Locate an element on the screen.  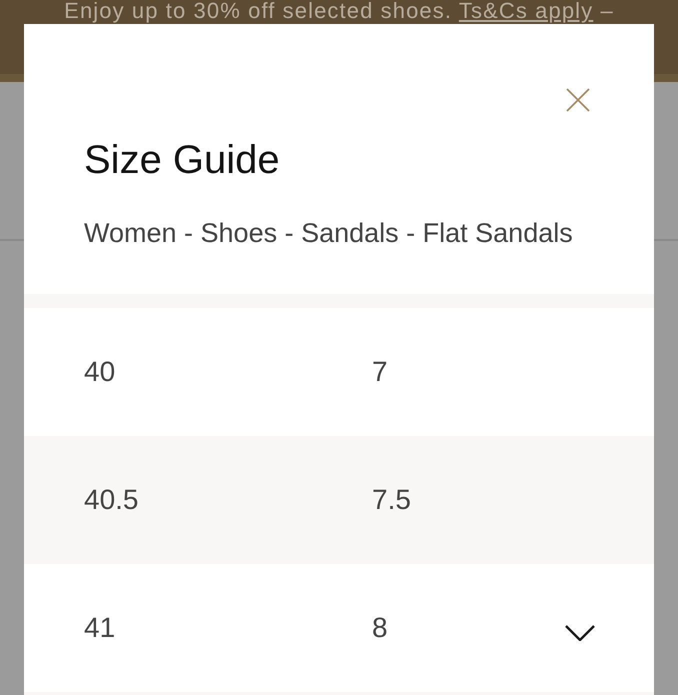
terms-link: Ts&Cs apply is located at coordinates (526, 11).